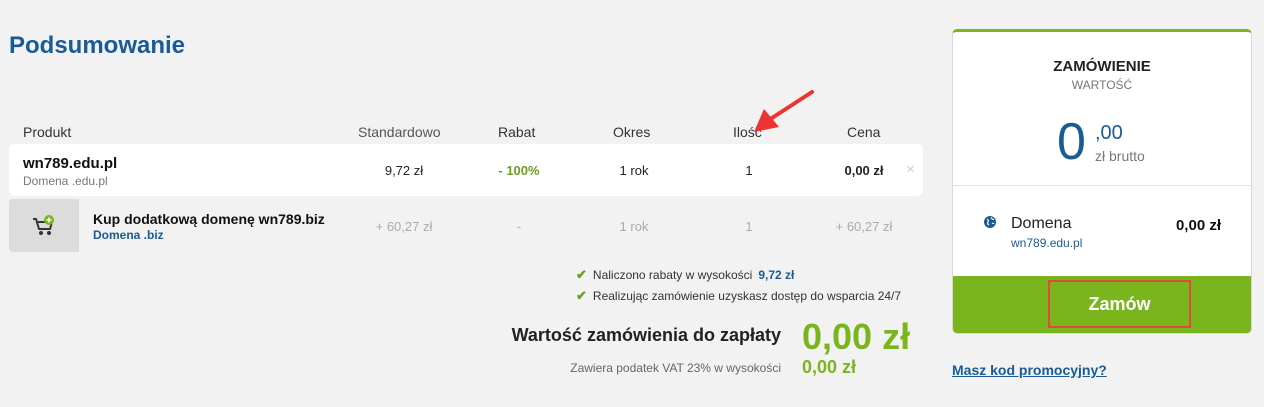 The width and height of the screenshot is (1264, 407). Describe the element at coordinates (776, 274) in the screenshot. I see `note-value: 9,72 zł` at that location.